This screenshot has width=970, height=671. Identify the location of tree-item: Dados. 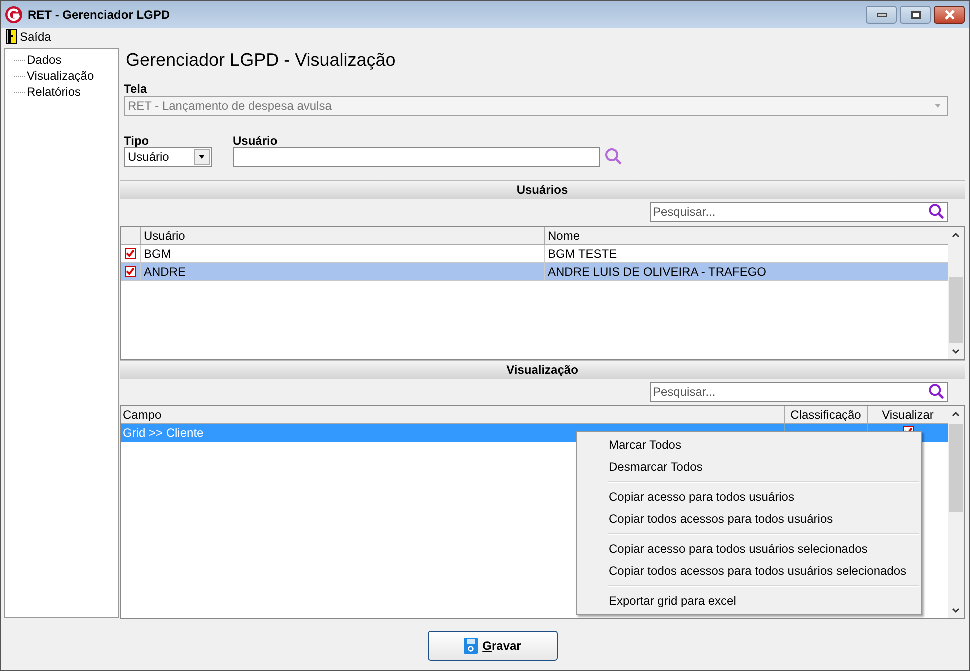
(44, 60).